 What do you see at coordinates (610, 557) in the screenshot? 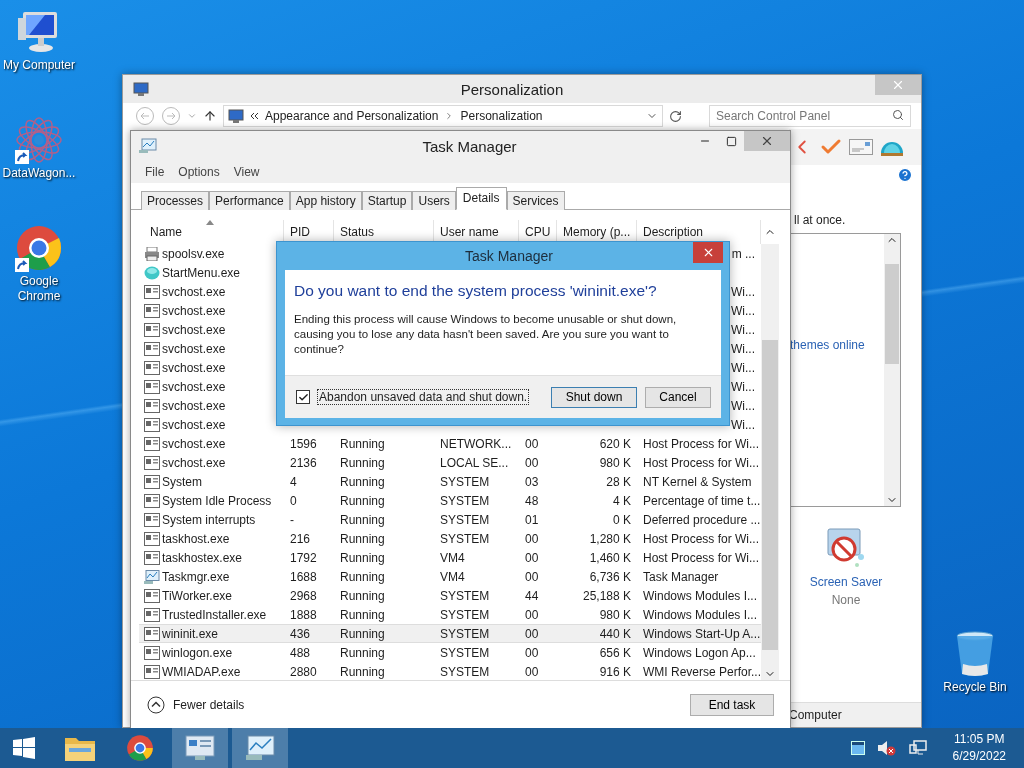
I see `table-cell-text: 1,460 K` at bounding box center [610, 557].